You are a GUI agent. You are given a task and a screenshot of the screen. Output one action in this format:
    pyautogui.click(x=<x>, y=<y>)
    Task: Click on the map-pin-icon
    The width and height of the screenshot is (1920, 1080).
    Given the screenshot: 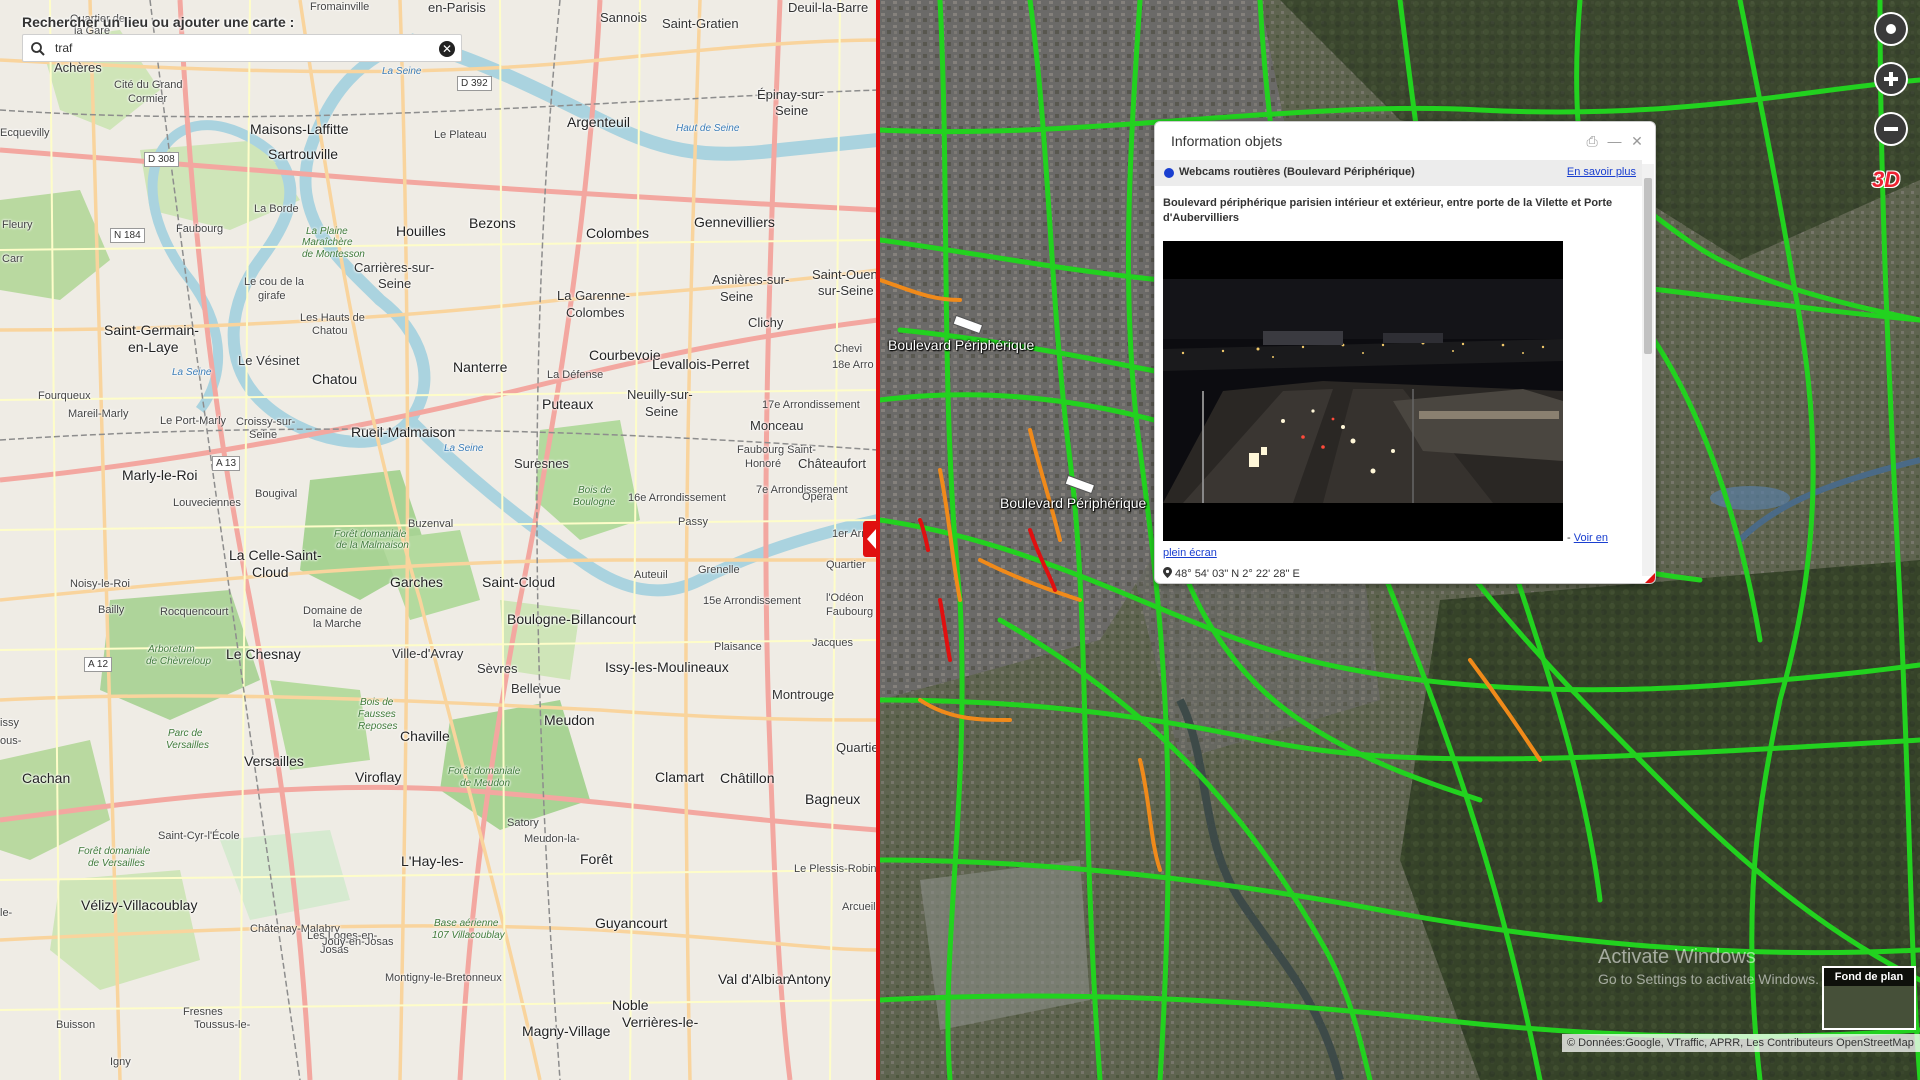 What is the action you would take?
    pyautogui.click(x=1167, y=572)
    